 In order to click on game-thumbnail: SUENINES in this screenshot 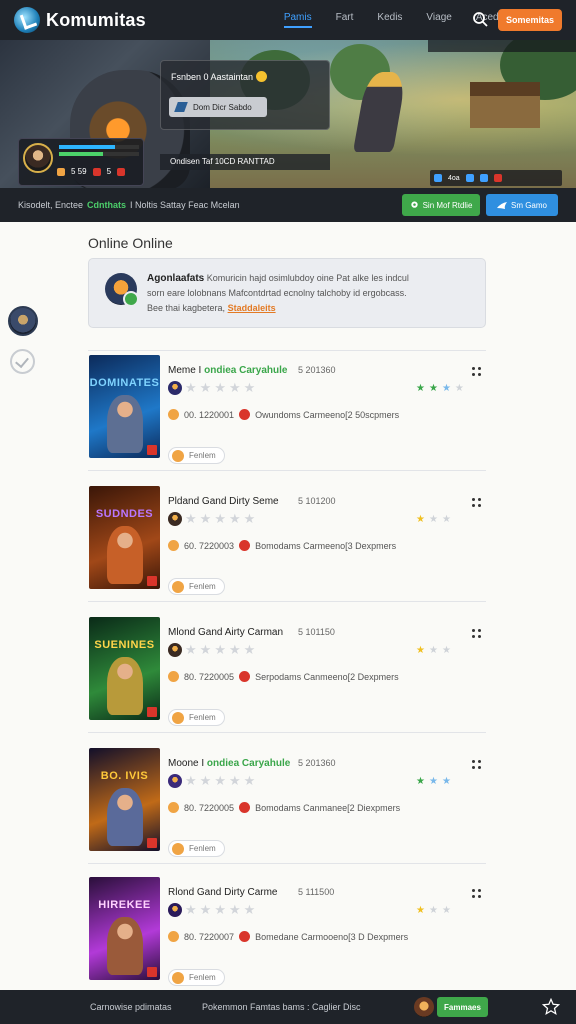, I will do `click(124, 668)`.